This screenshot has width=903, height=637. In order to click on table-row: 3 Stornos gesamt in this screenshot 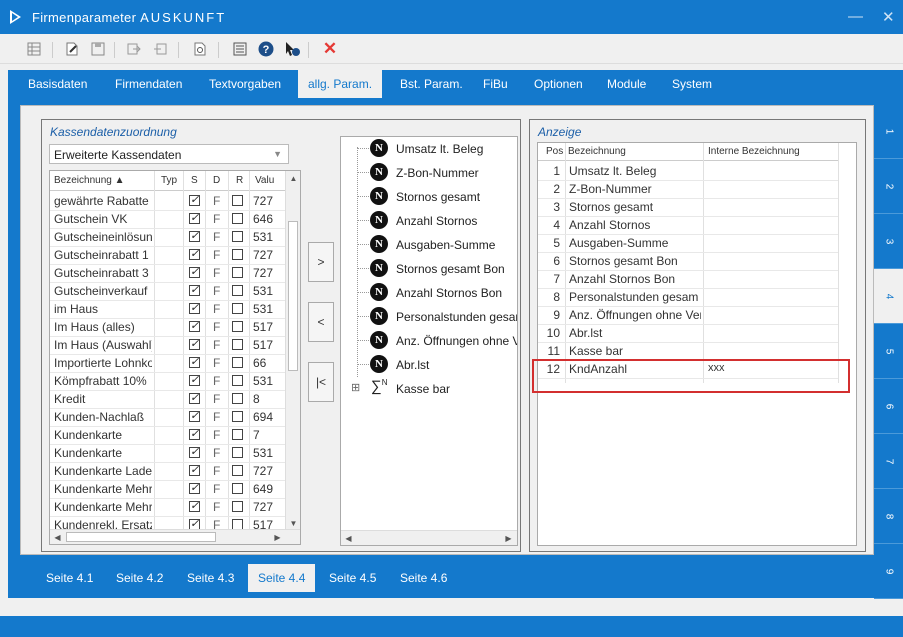, I will do `click(688, 207)`.